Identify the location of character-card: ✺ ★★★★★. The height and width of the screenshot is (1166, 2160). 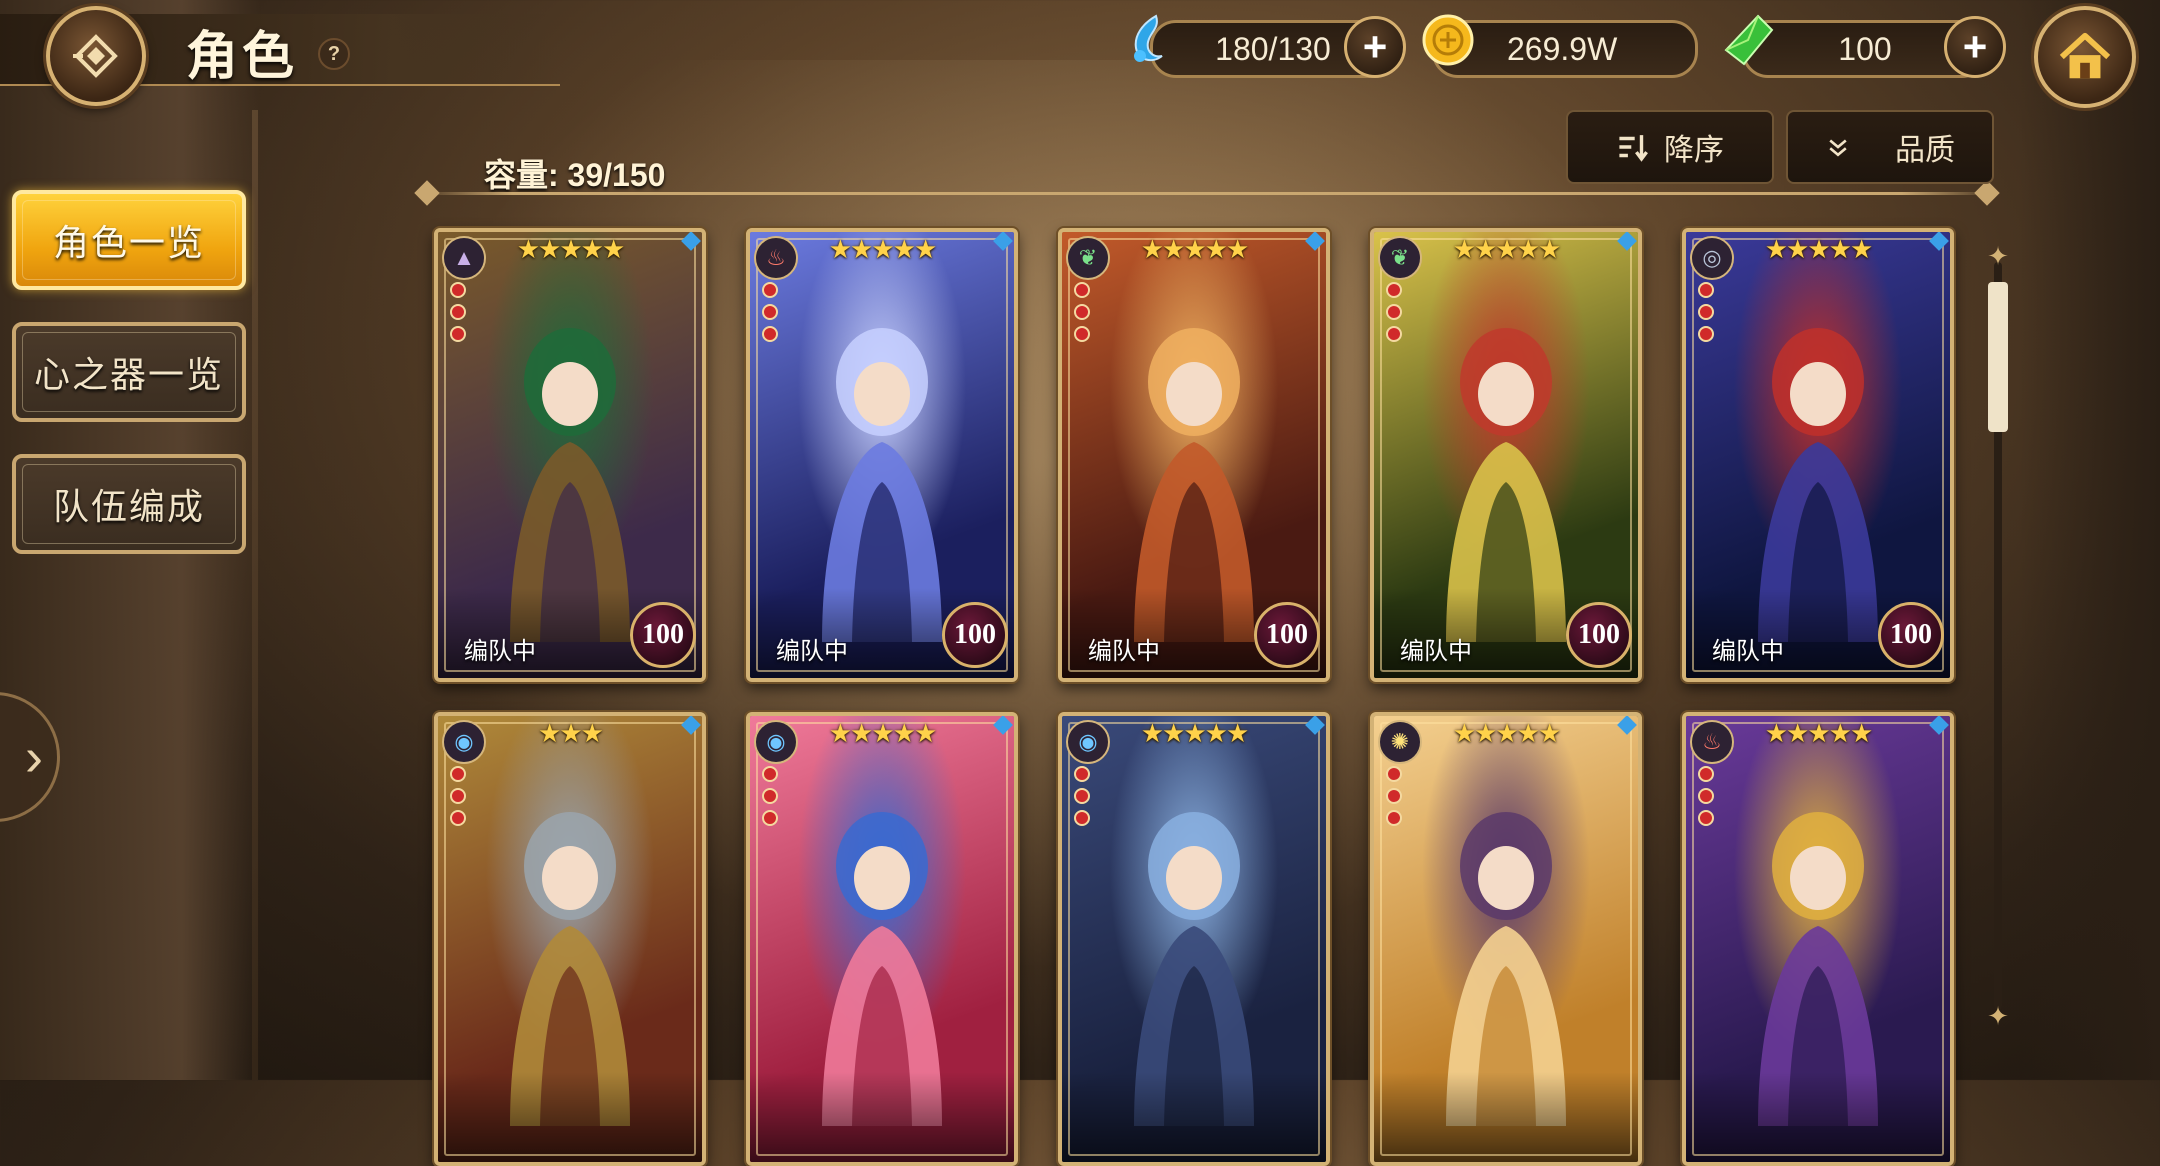
(1506, 939).